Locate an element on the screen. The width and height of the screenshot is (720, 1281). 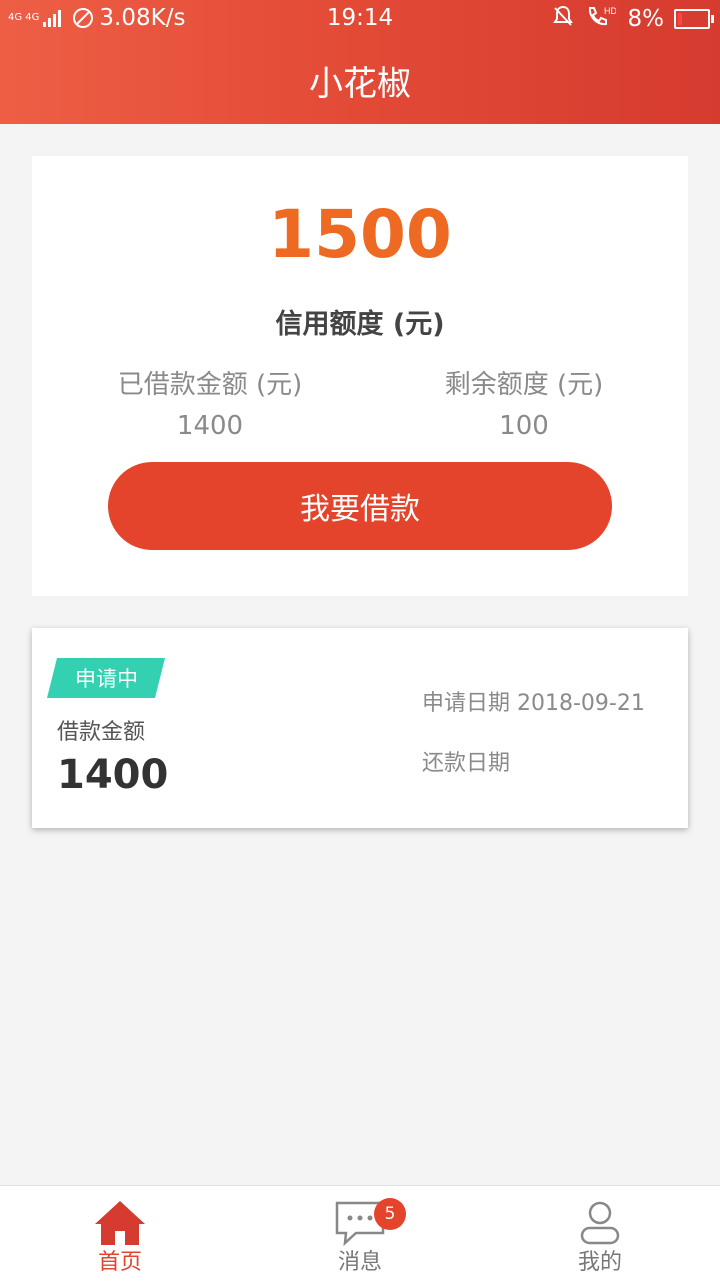
bottom-nav: 首页 消息 我的 is located at coordinates (360, 1233).